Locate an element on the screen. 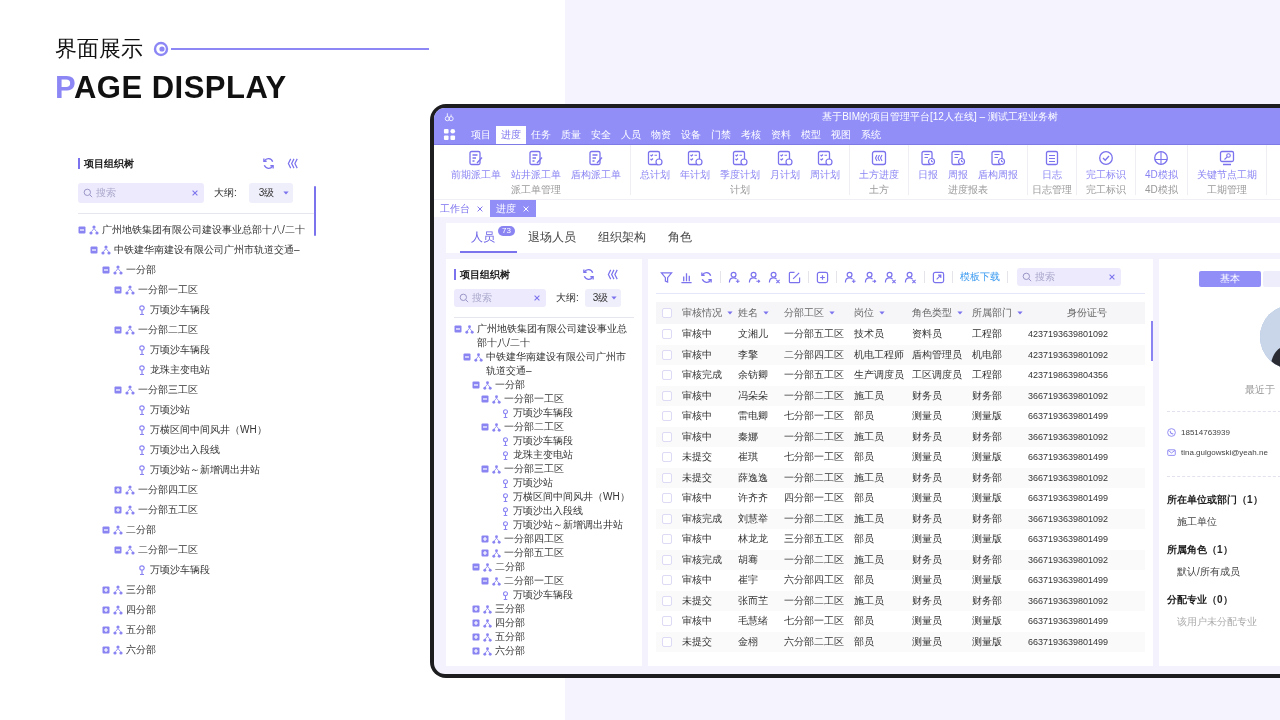 The height and width of the screenshot is (720, 1280). tab: 角色 is located at coordinates (680, 238).